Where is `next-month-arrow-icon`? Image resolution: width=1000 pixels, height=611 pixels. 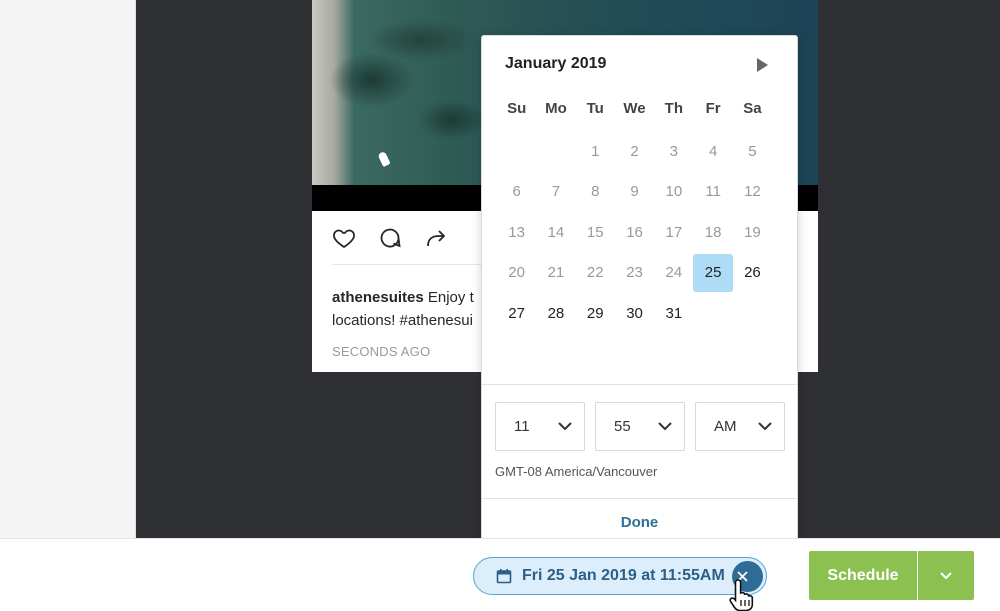
next-month-arrow-icon is located at coordinates (762, 65).